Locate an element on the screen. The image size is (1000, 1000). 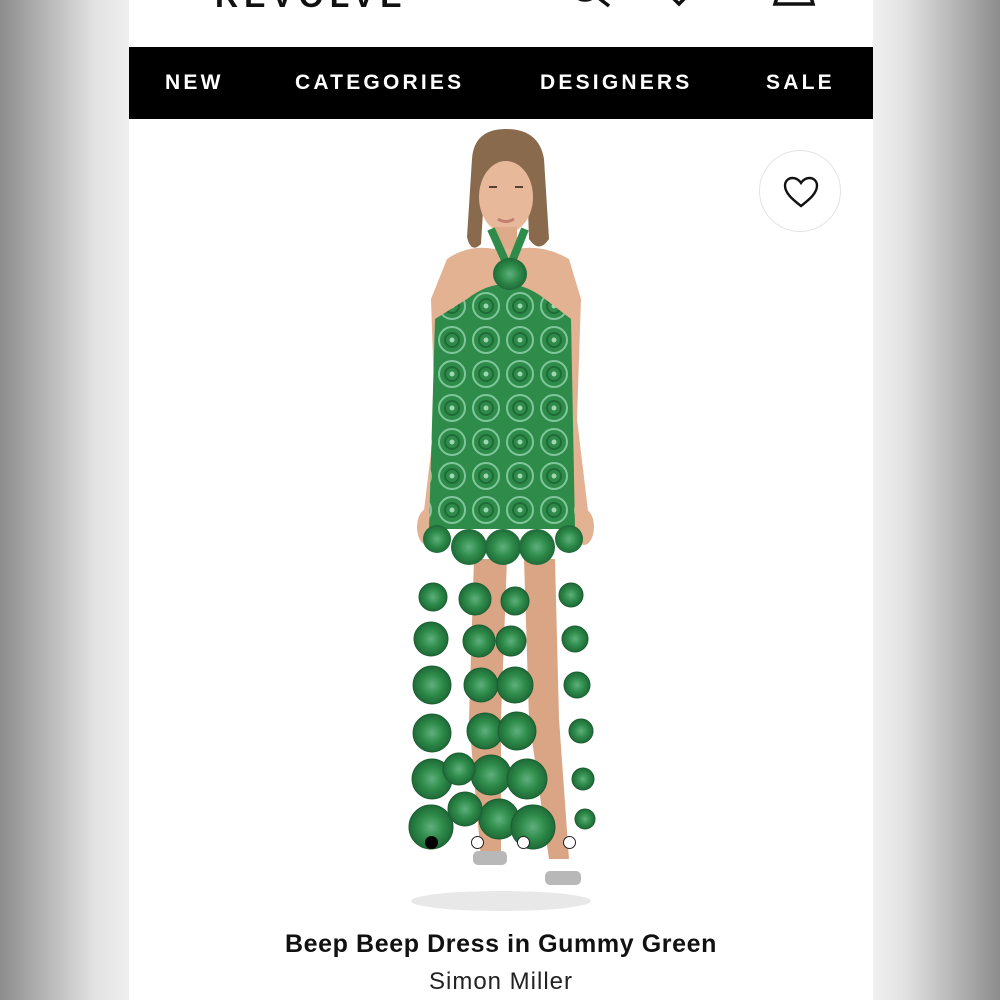
top-header: REVOLVE is located at coordinates (501, 23).